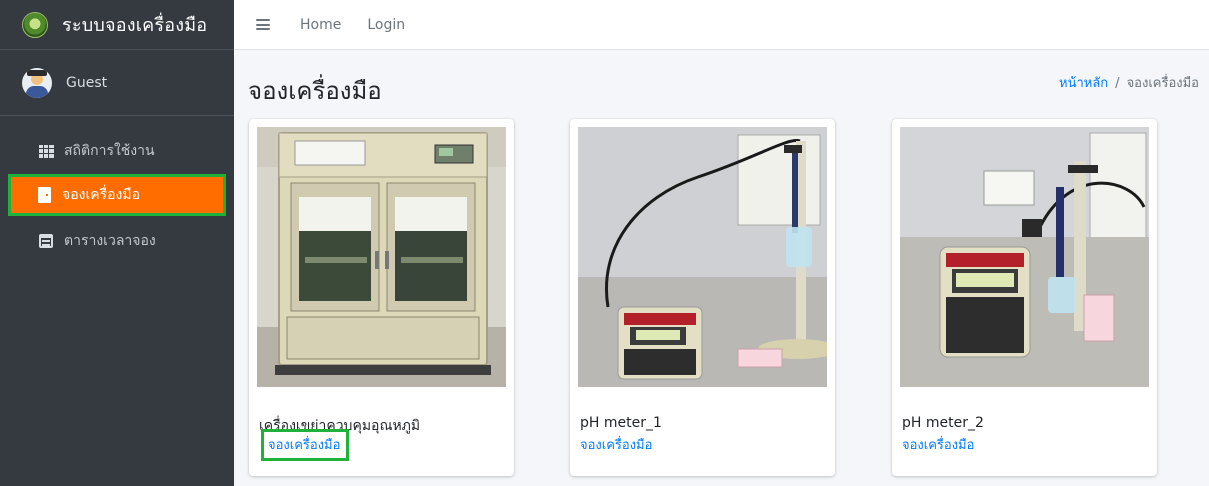 The image size is (1209, 486). What do you see at coordinates (1083, 83) in the screenshot?
I see `breadcrumb-home-link: หน้าหลัก` at bounding box center [1083, 83].